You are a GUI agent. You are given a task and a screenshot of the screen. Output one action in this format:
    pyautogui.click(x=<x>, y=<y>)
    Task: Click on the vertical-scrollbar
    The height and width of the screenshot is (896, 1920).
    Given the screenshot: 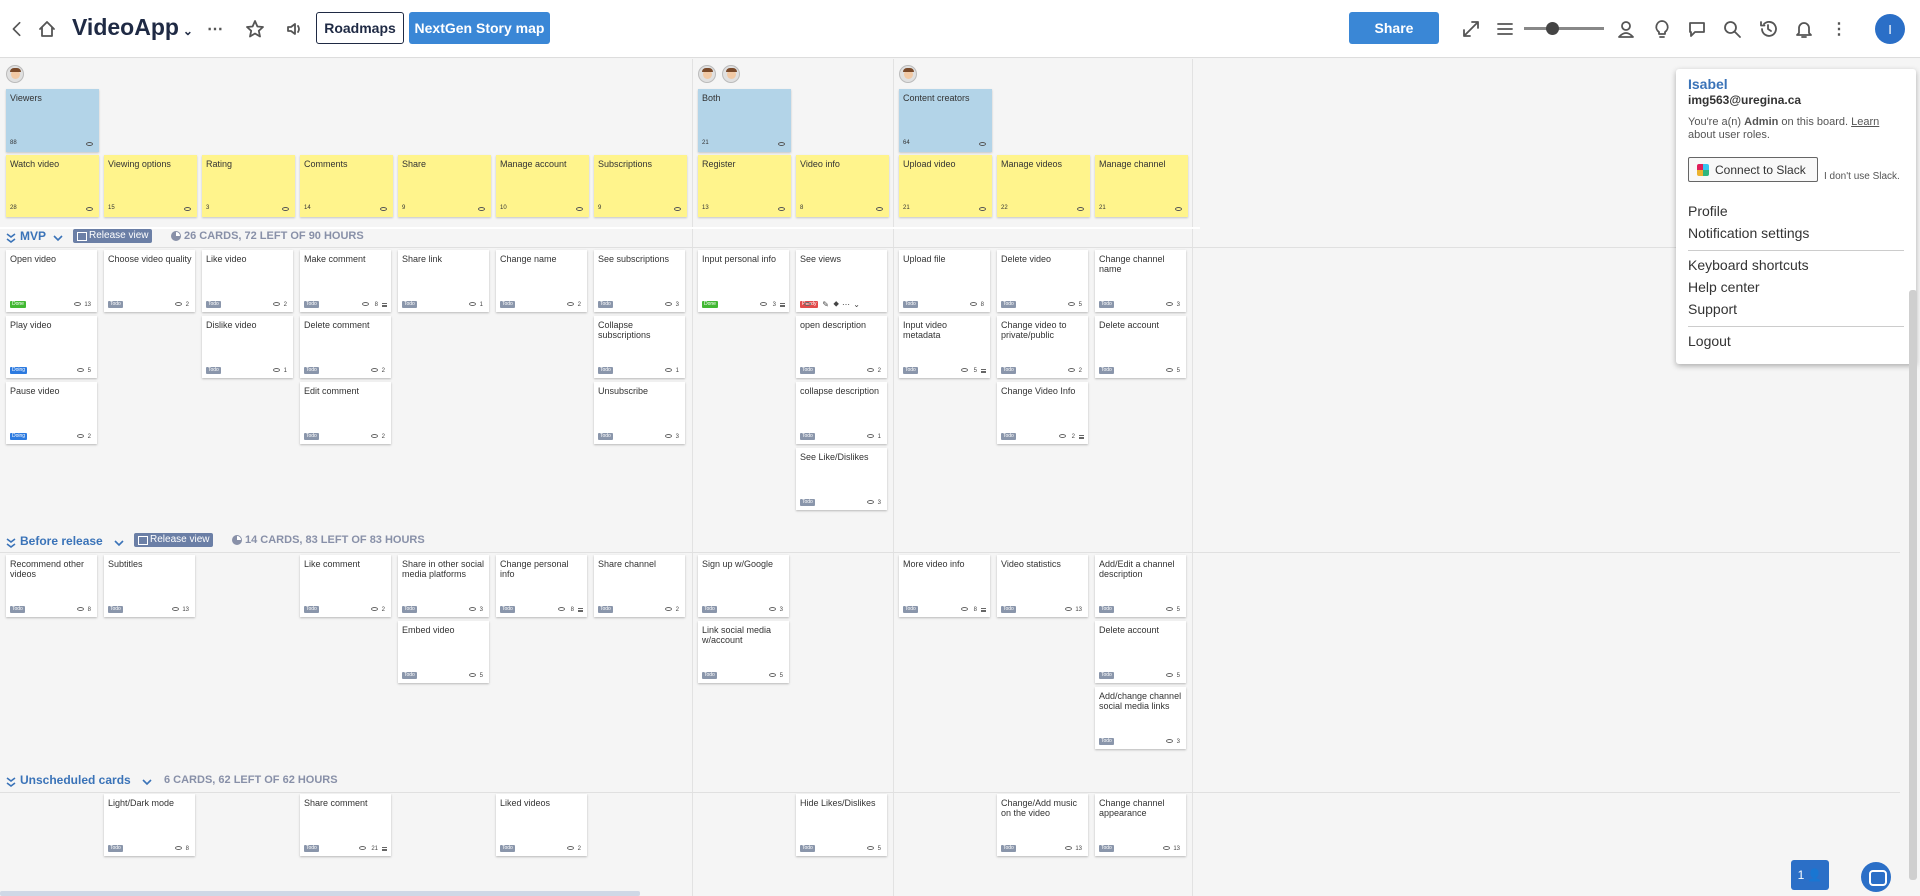 What is the action you would take?
    pyautogui.click(x=1913, y=585)
    